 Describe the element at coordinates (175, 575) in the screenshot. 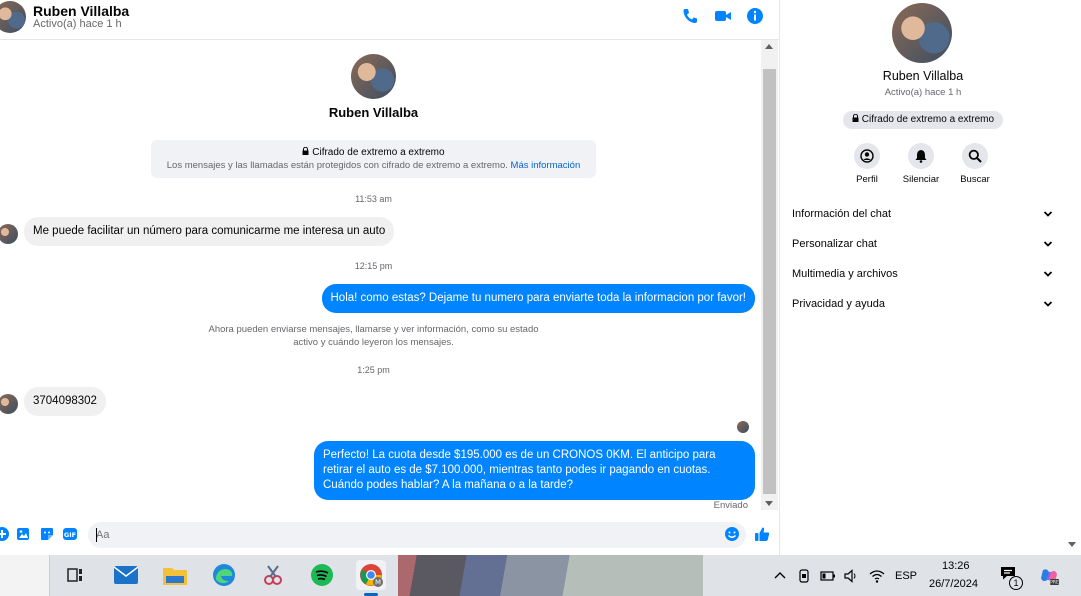

I see `file-explorer-icon` at that location.